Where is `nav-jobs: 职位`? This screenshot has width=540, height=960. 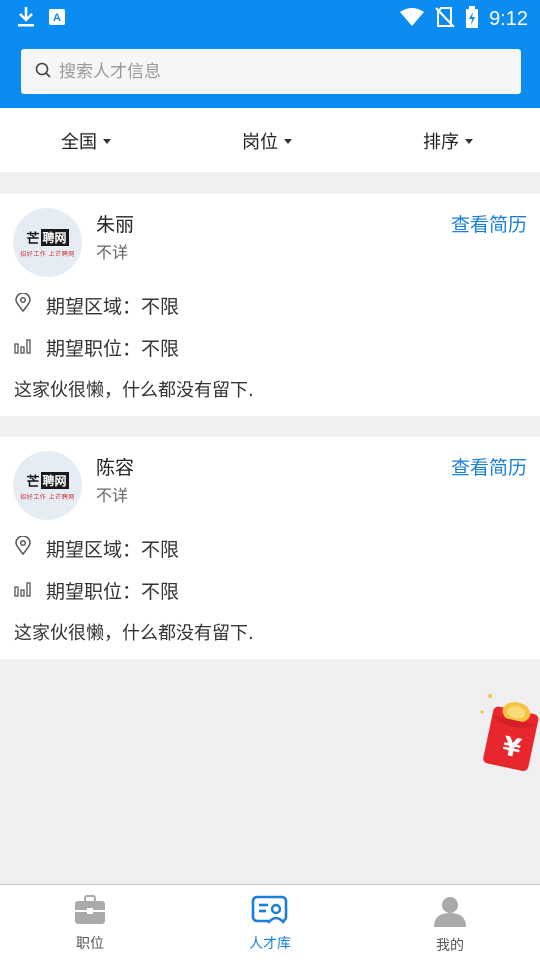 nav-jobs: 职位 is located at coordinates (90, 924).